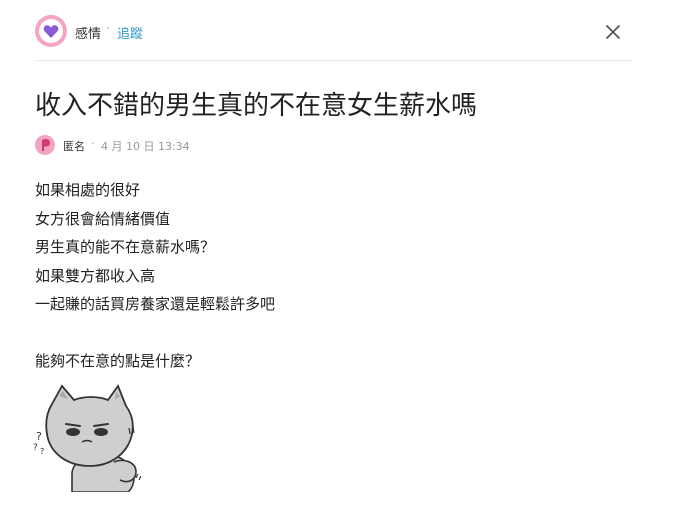 This screenshot has width=682, height=515. I want to click on author-name: 匿名, so click(74, 146).